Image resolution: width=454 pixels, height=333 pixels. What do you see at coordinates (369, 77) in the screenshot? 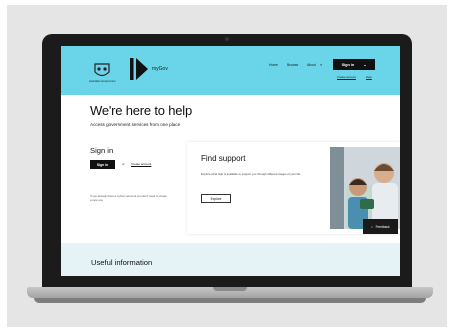
I see `header-help-link: Help` at bounding box center [369, 77].